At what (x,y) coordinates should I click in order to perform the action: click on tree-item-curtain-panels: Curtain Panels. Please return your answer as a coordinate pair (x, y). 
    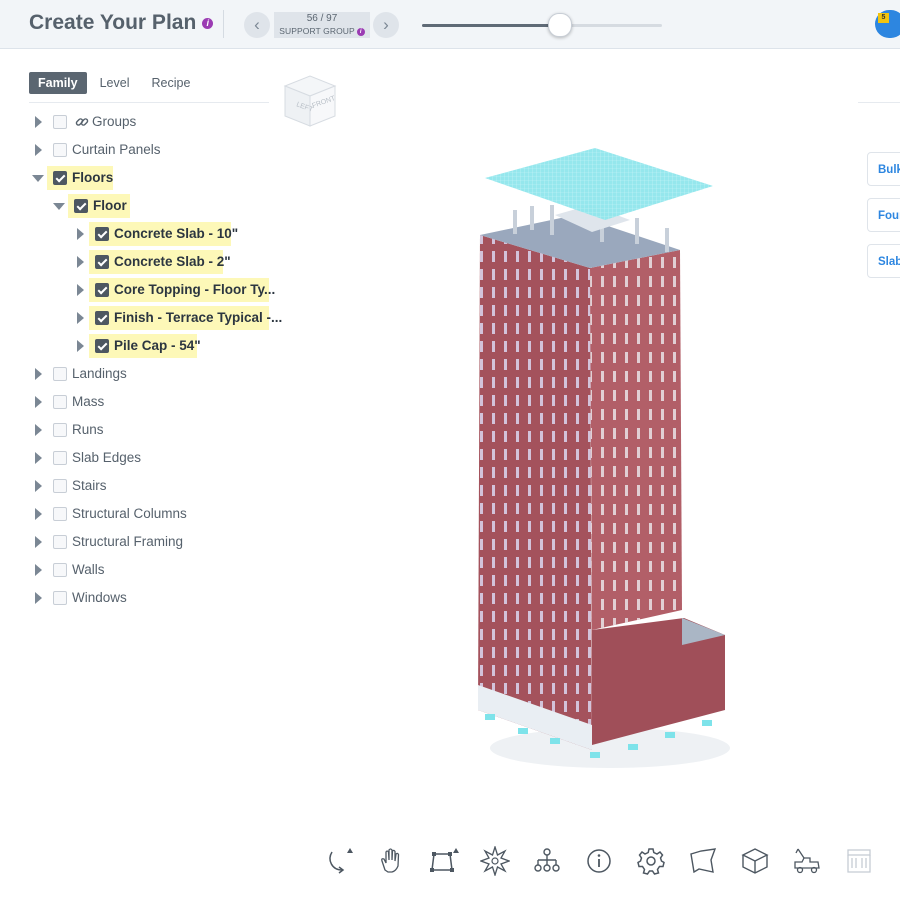
    Looking at the image, I should click on (140, 150).